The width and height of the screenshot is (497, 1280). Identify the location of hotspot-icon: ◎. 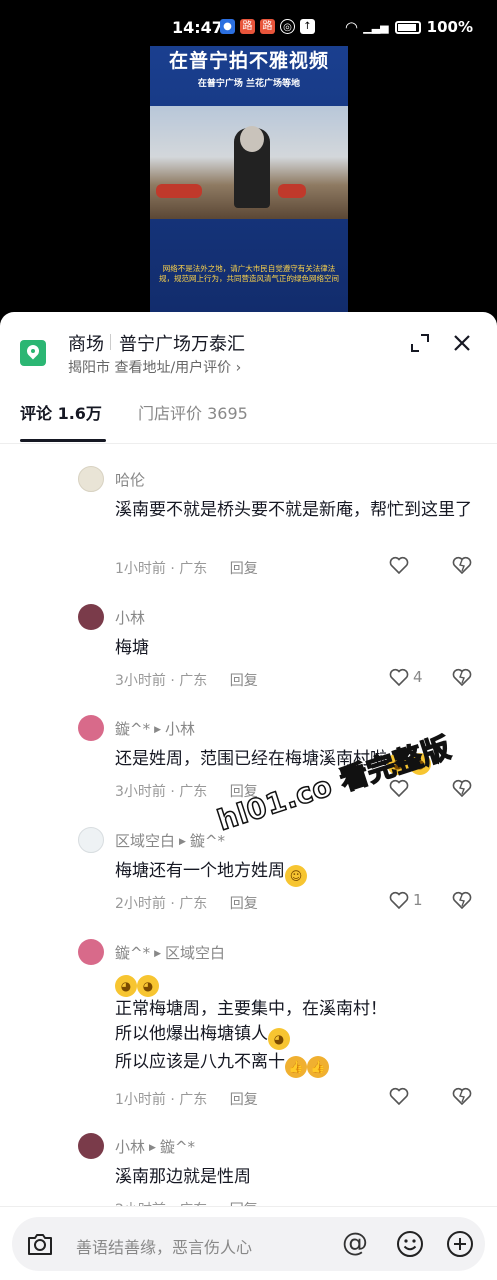
(287, 26).